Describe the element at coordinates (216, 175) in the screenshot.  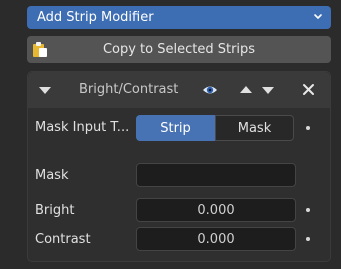
I see `mask-field` at that location.